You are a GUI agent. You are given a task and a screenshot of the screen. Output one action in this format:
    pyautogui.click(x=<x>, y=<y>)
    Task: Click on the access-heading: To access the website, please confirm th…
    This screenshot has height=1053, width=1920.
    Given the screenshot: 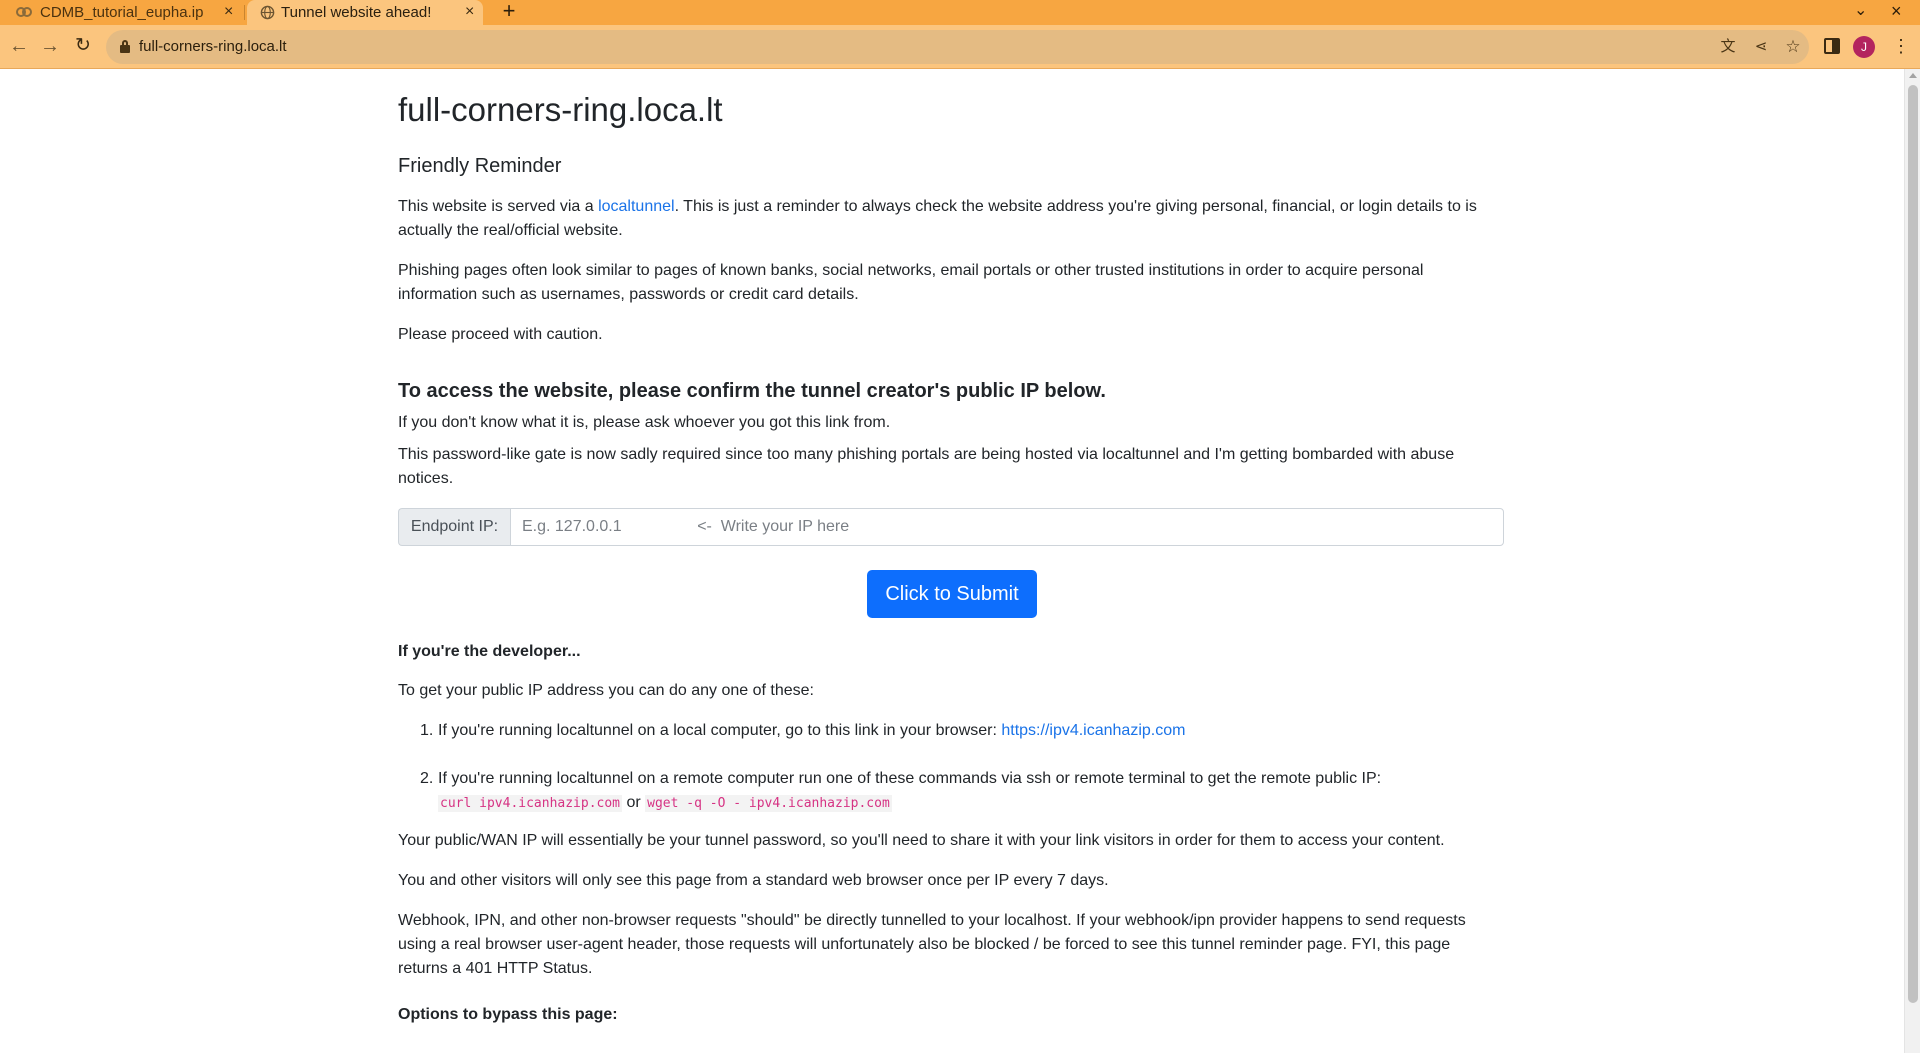 What is the action you would take?
    pyautogui.click(x=752, y=391)
    